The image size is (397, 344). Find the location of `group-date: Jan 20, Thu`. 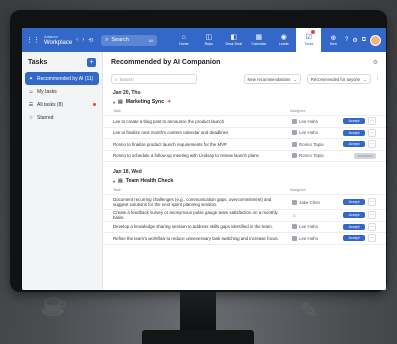

group-date: Jan 20, Thu is located at coordinates (127, 93).